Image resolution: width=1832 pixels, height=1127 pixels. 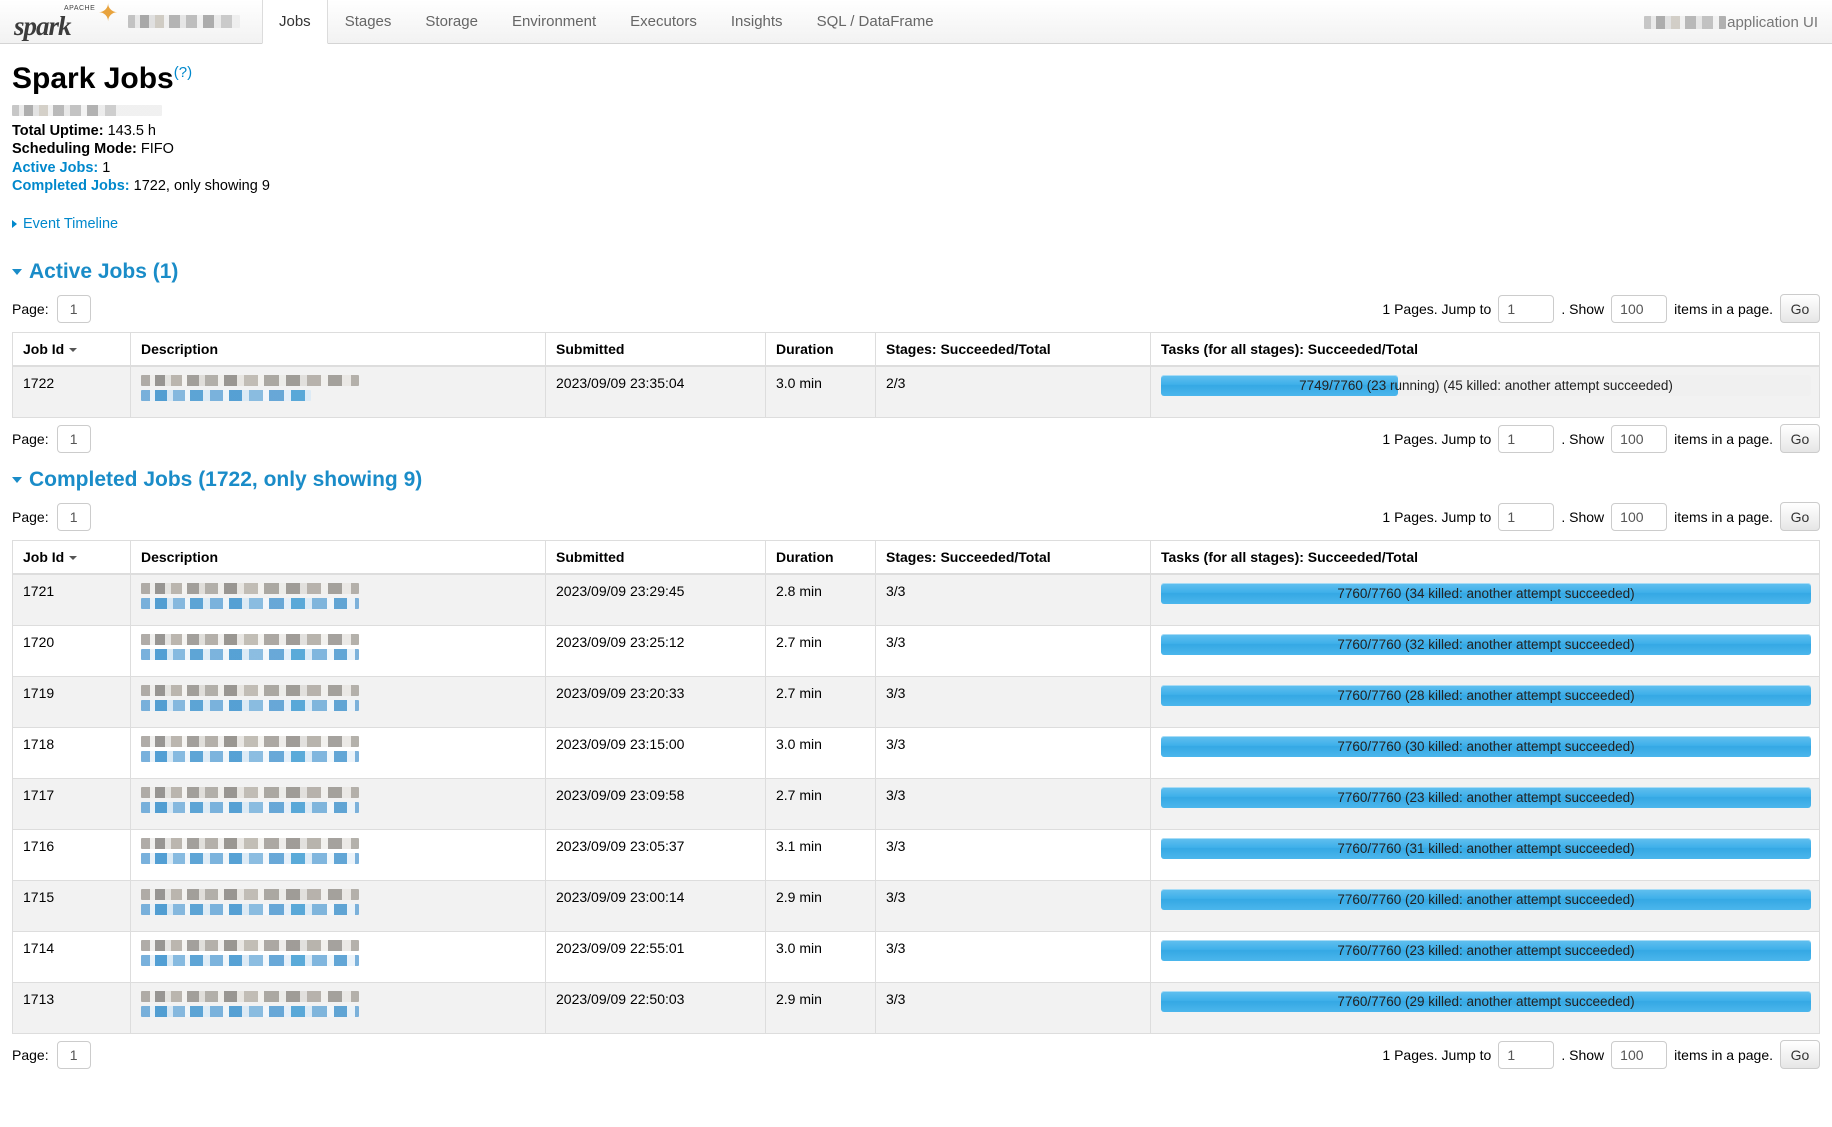 I want to click on cell-stages: 2/3, so click(x=1013, y=391).